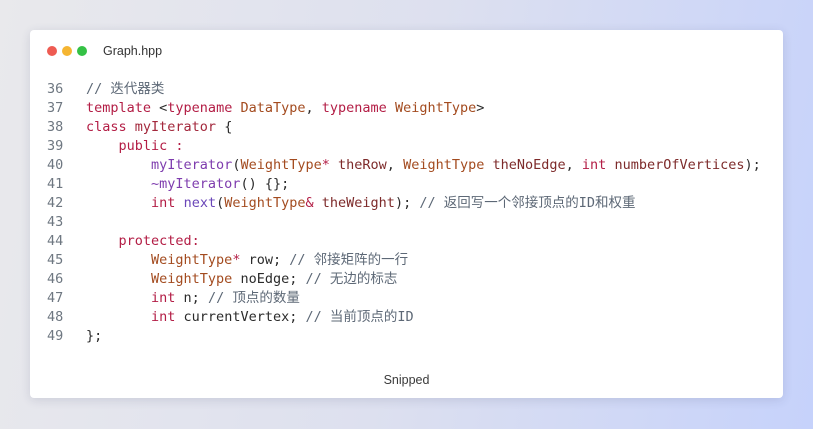 The height and width of the screenshot is (429, 813). What do you see at coordinates (265, 260) in the screenshot?
I see `code-token: row;` at bounding box center [265, 260].